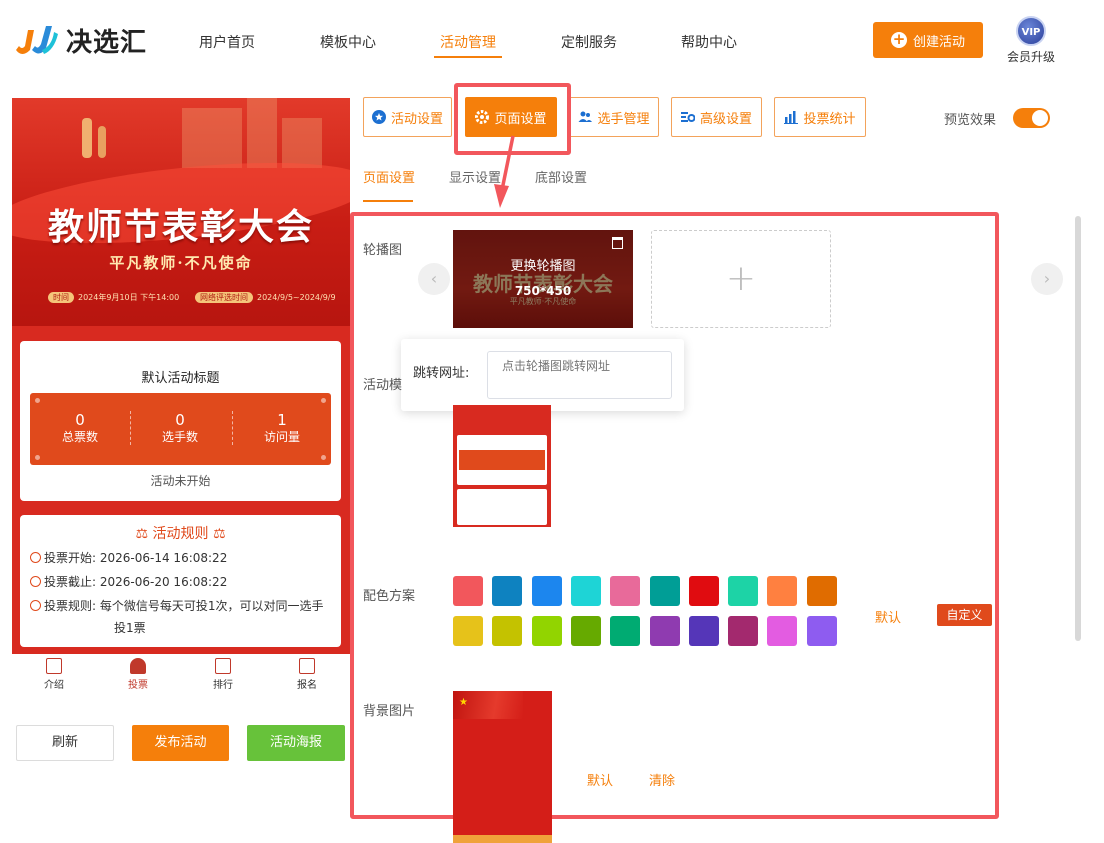 The image size is (1104, 843). I want to click on background-default-link: 默认, so click(600, 779).